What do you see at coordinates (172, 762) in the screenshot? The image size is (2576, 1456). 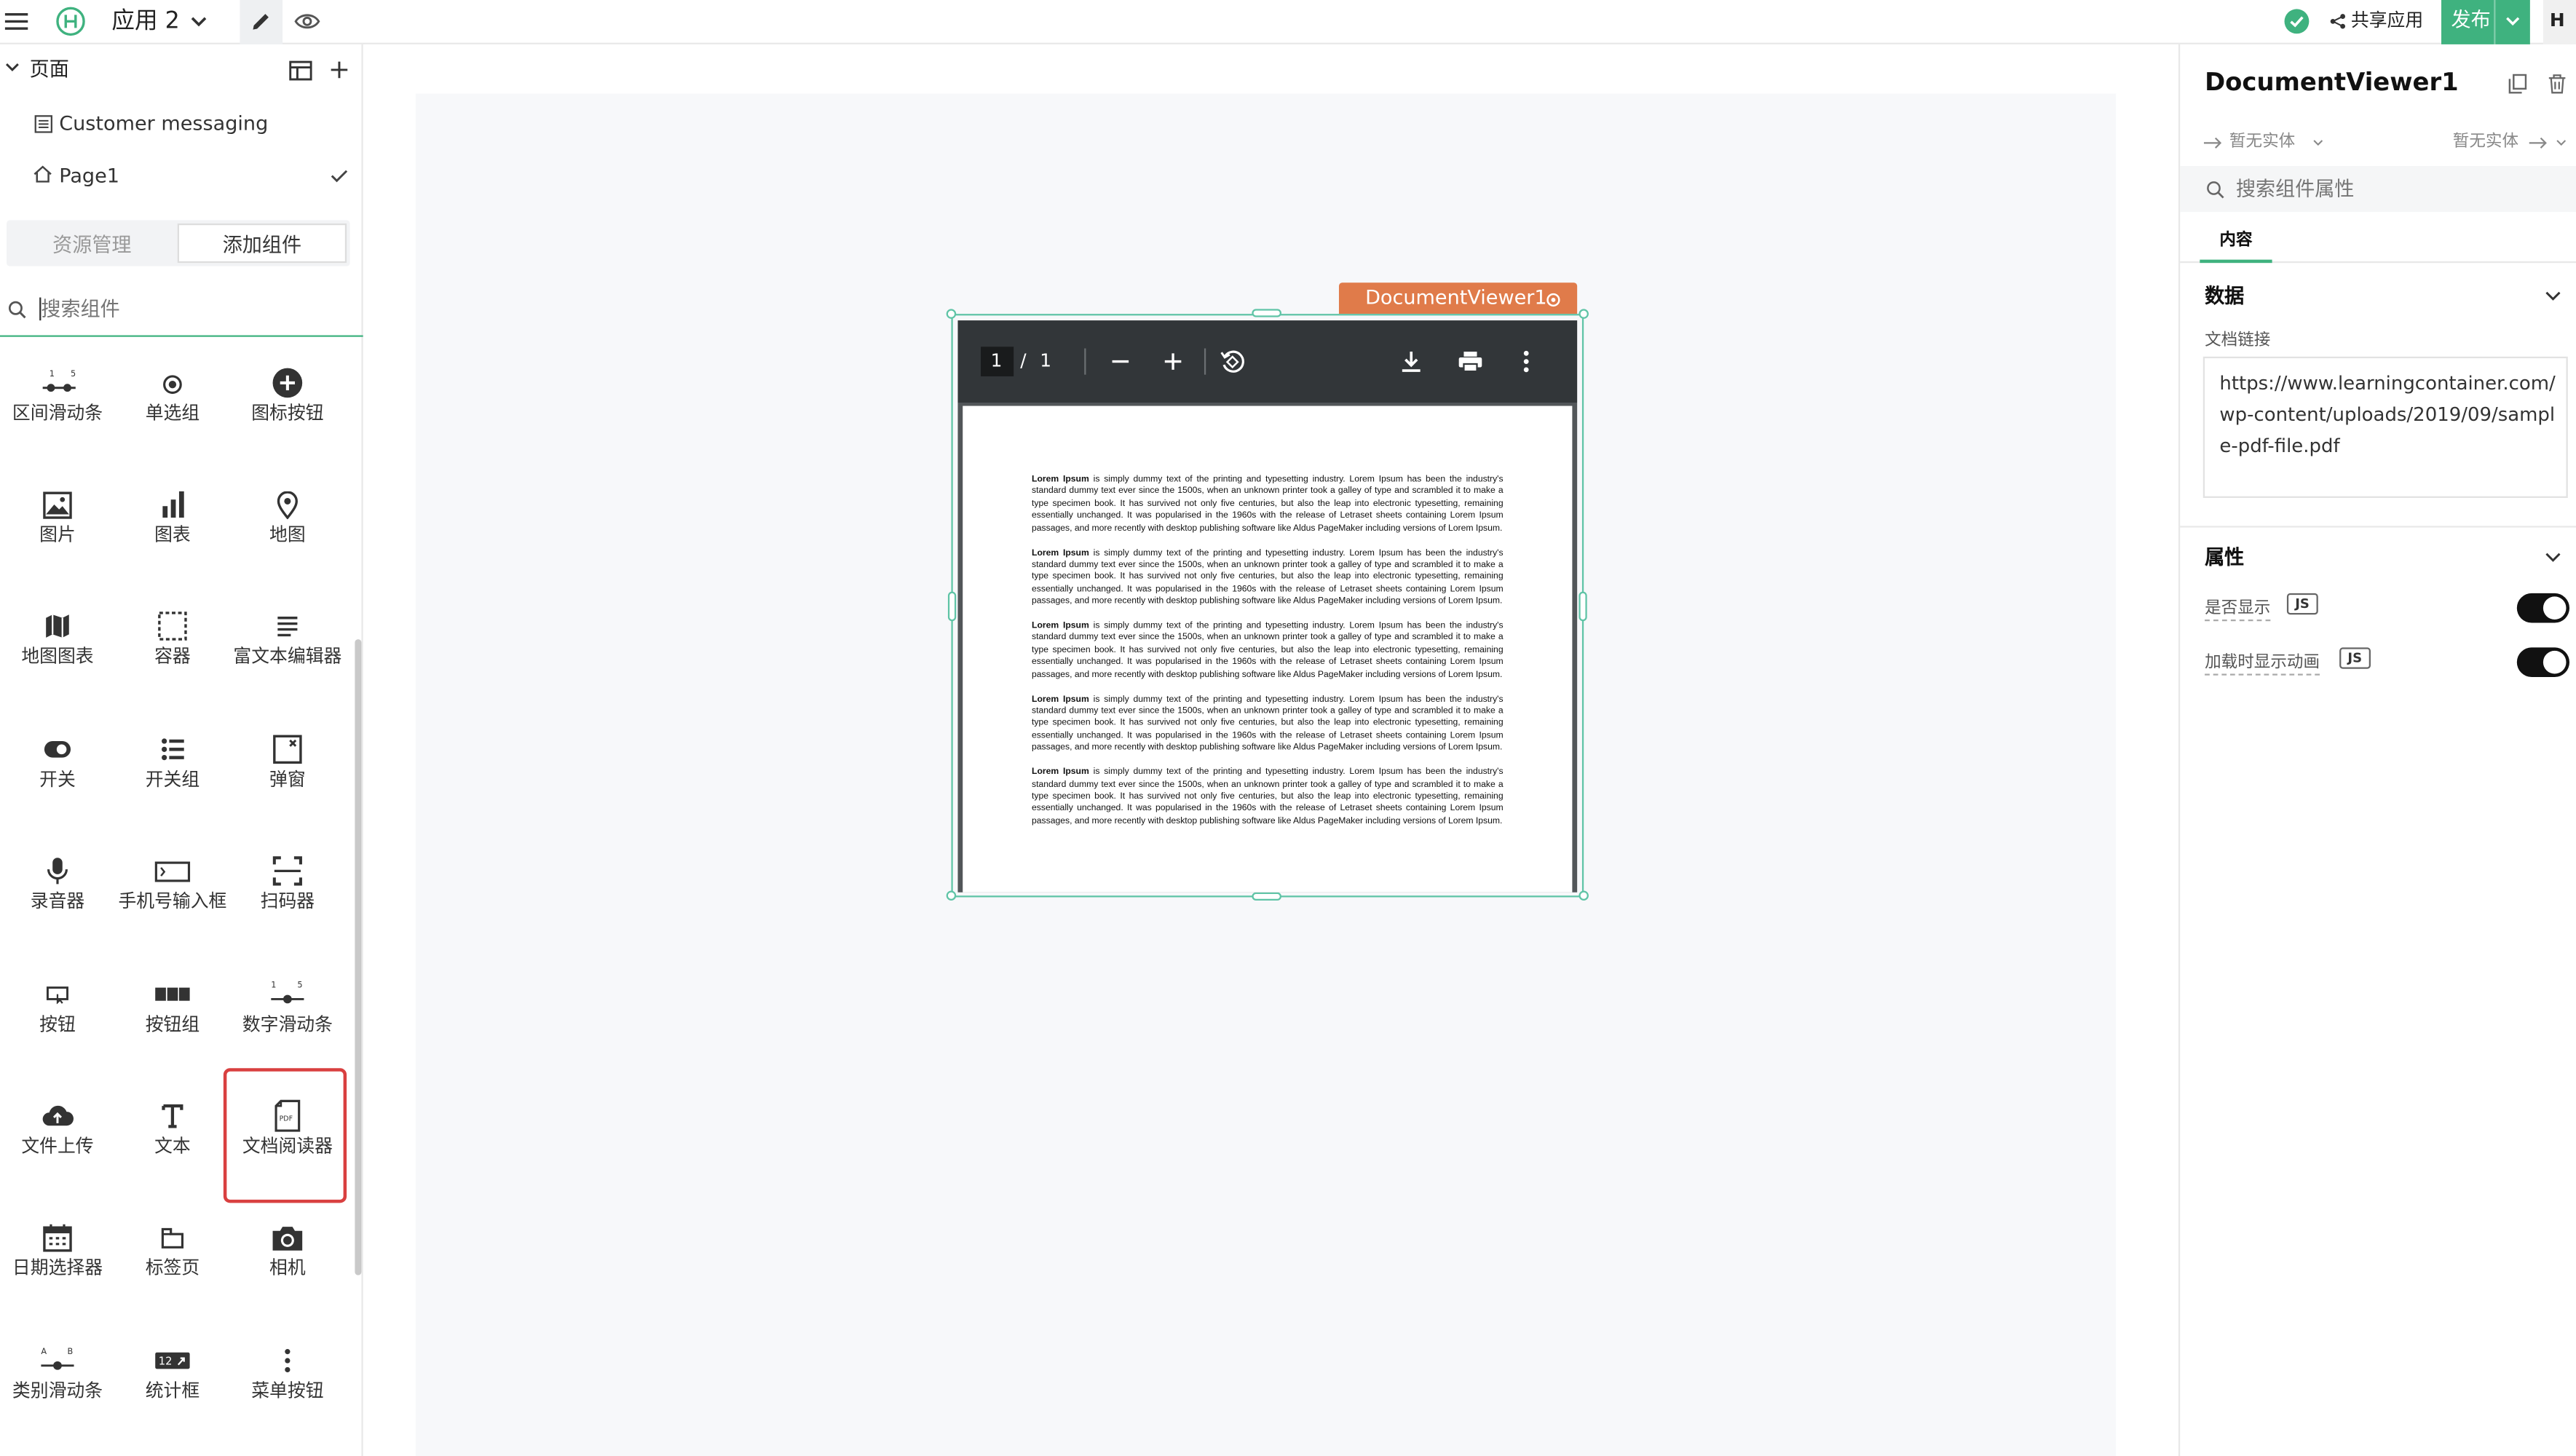 I see `component-switch-group: 开关组` at bounding box center [172, 762].